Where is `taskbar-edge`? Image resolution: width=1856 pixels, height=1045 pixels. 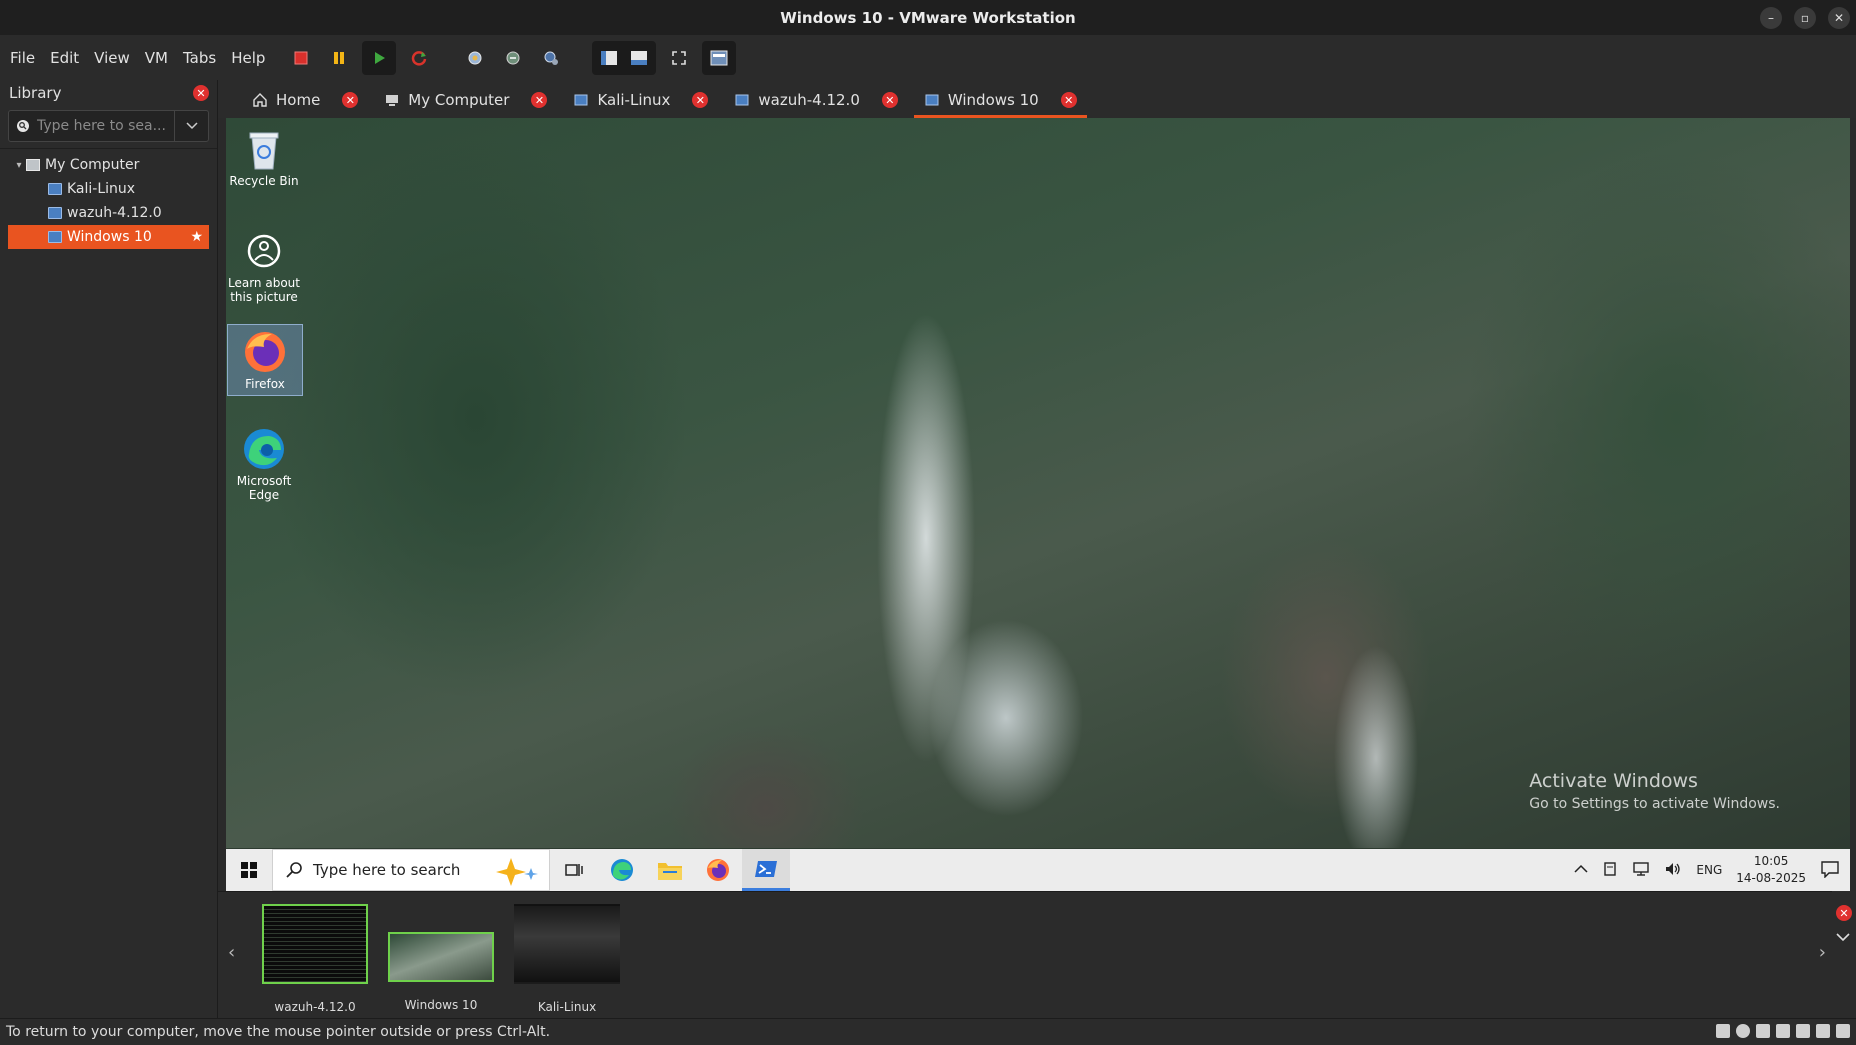
taskbar-edge is located at coordinates (622, 870).